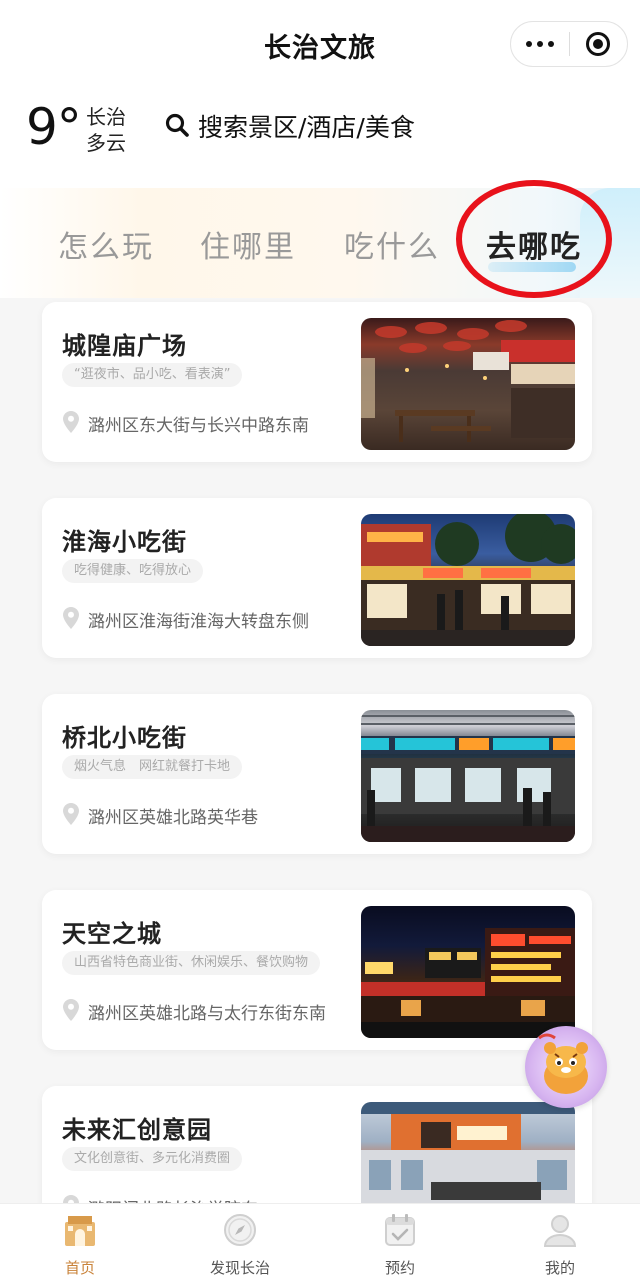 The width and height of the screenshot is (640, 1285). Describe the element at coordinates (124, 346) in the screenshot. I see `place-name: 城隍庙广场` at that location.